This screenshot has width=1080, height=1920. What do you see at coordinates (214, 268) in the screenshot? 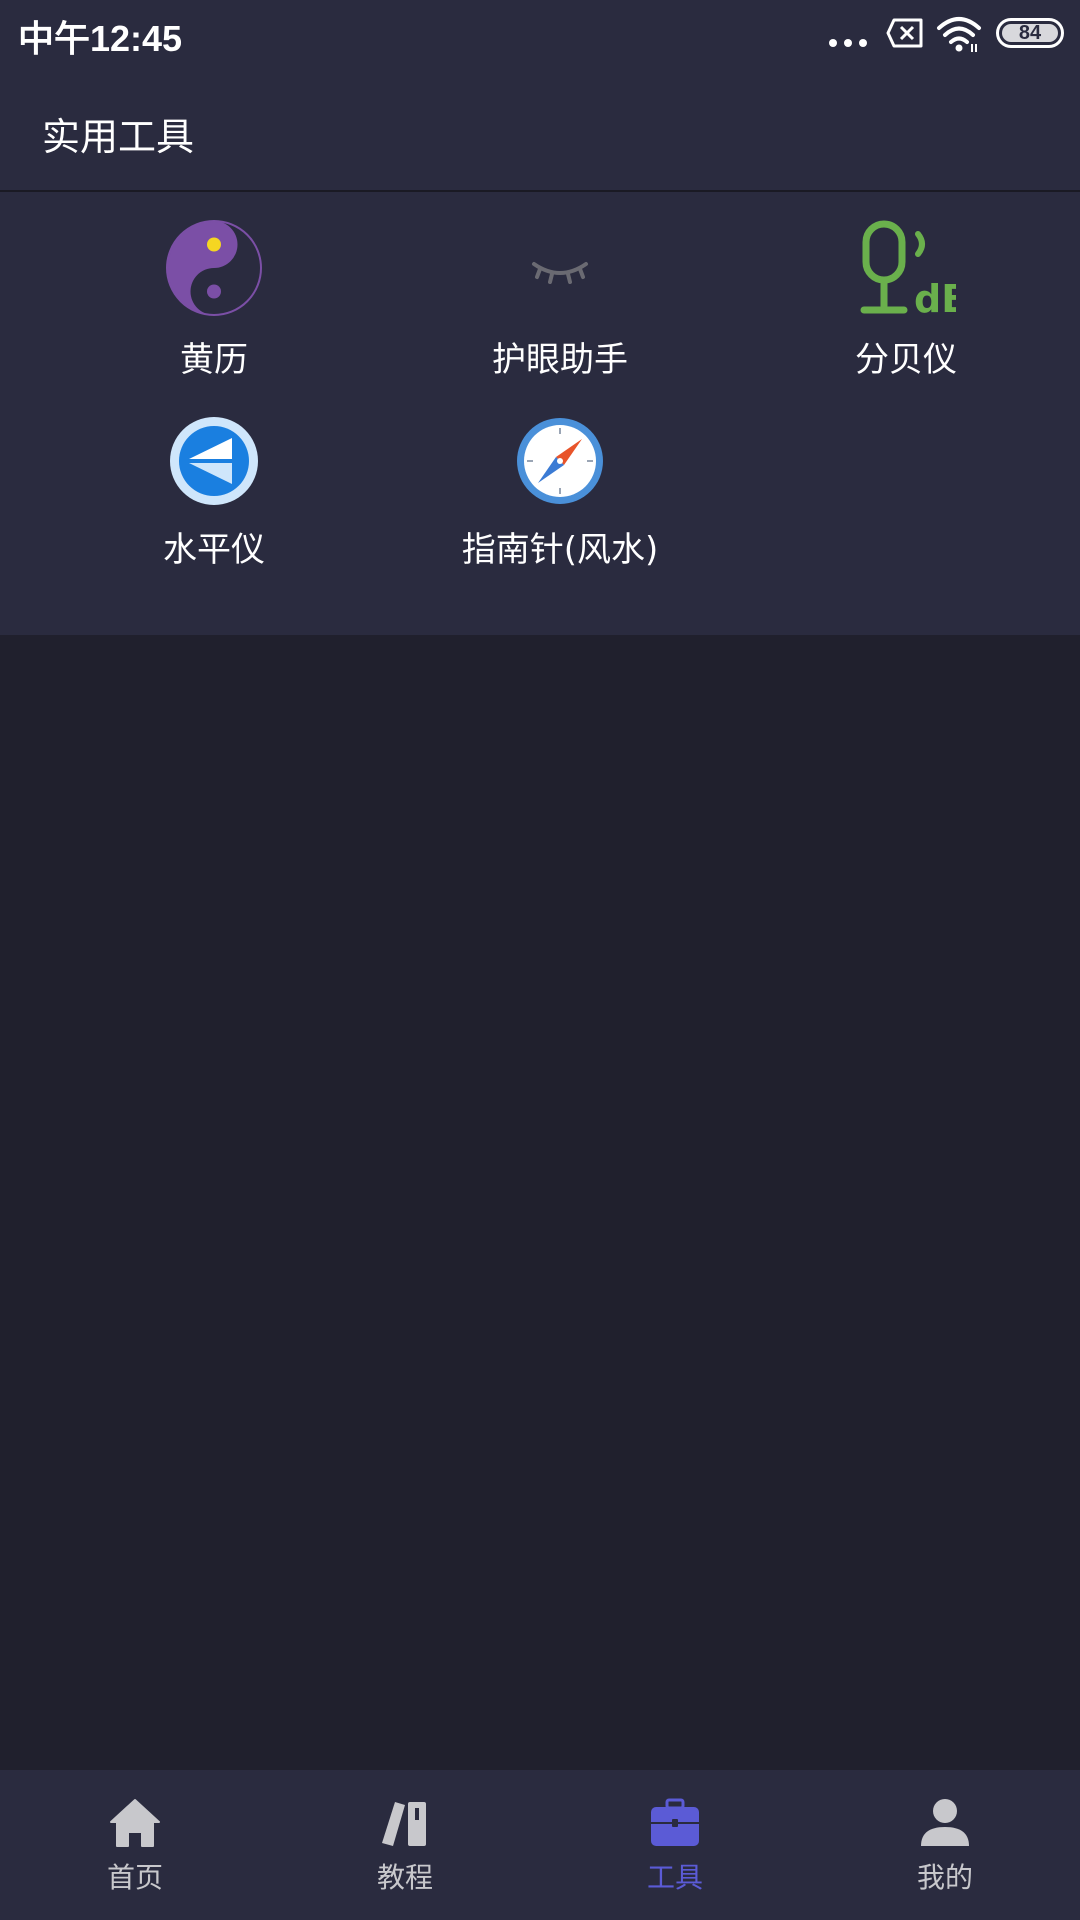
I see `yin-yang-icon` at bounding box center [214, 268].